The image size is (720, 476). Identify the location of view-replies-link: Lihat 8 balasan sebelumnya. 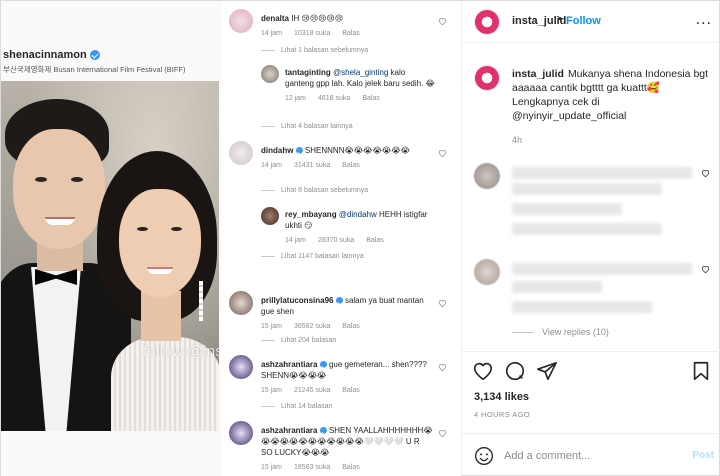
(314, 190).